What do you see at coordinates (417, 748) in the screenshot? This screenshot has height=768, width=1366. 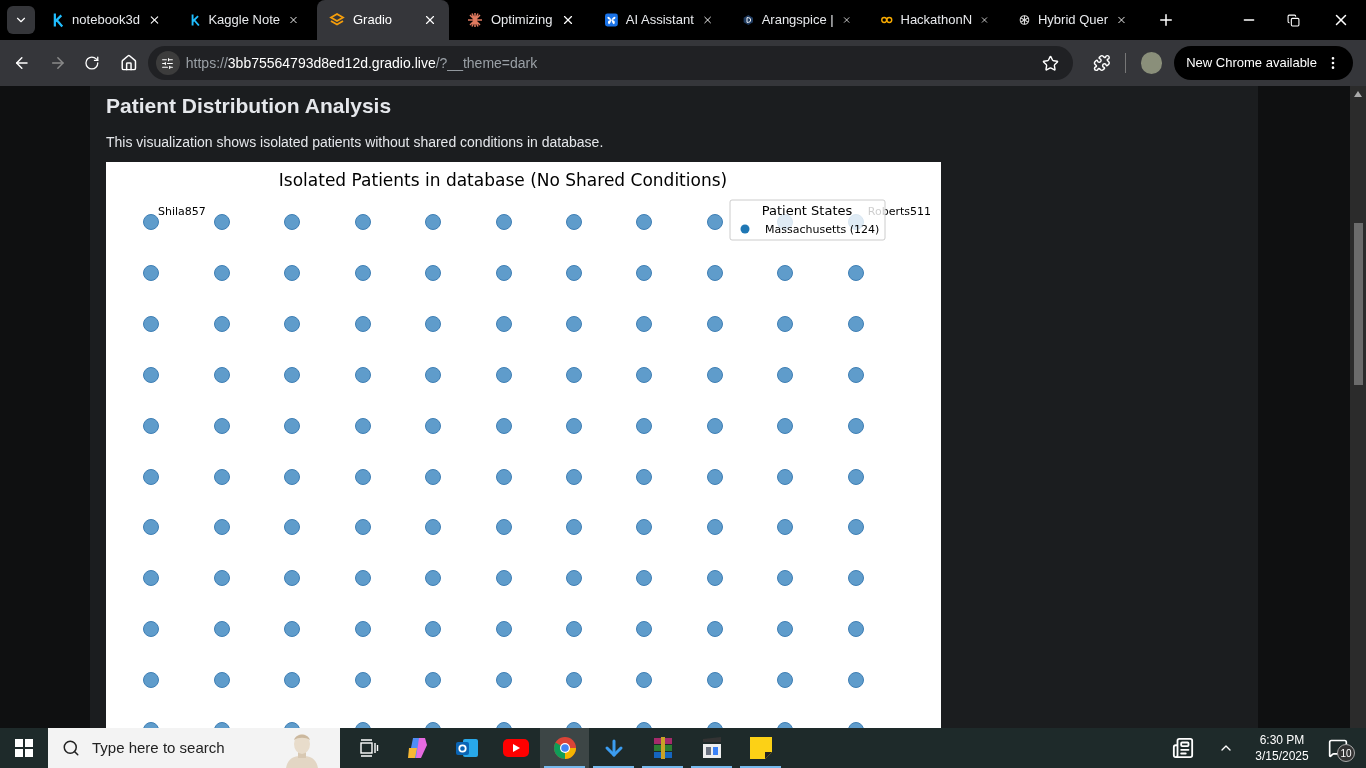 I see `copilot-icon` at bounding box center [417, 748].